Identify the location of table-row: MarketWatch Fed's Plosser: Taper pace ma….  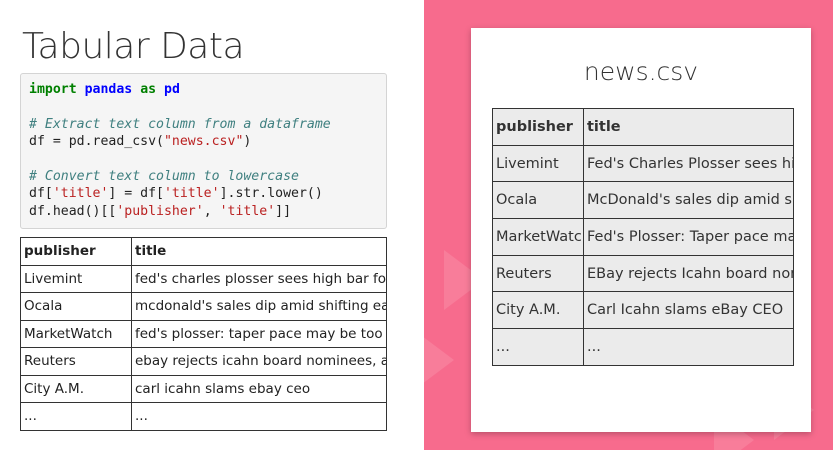
(643, 237).